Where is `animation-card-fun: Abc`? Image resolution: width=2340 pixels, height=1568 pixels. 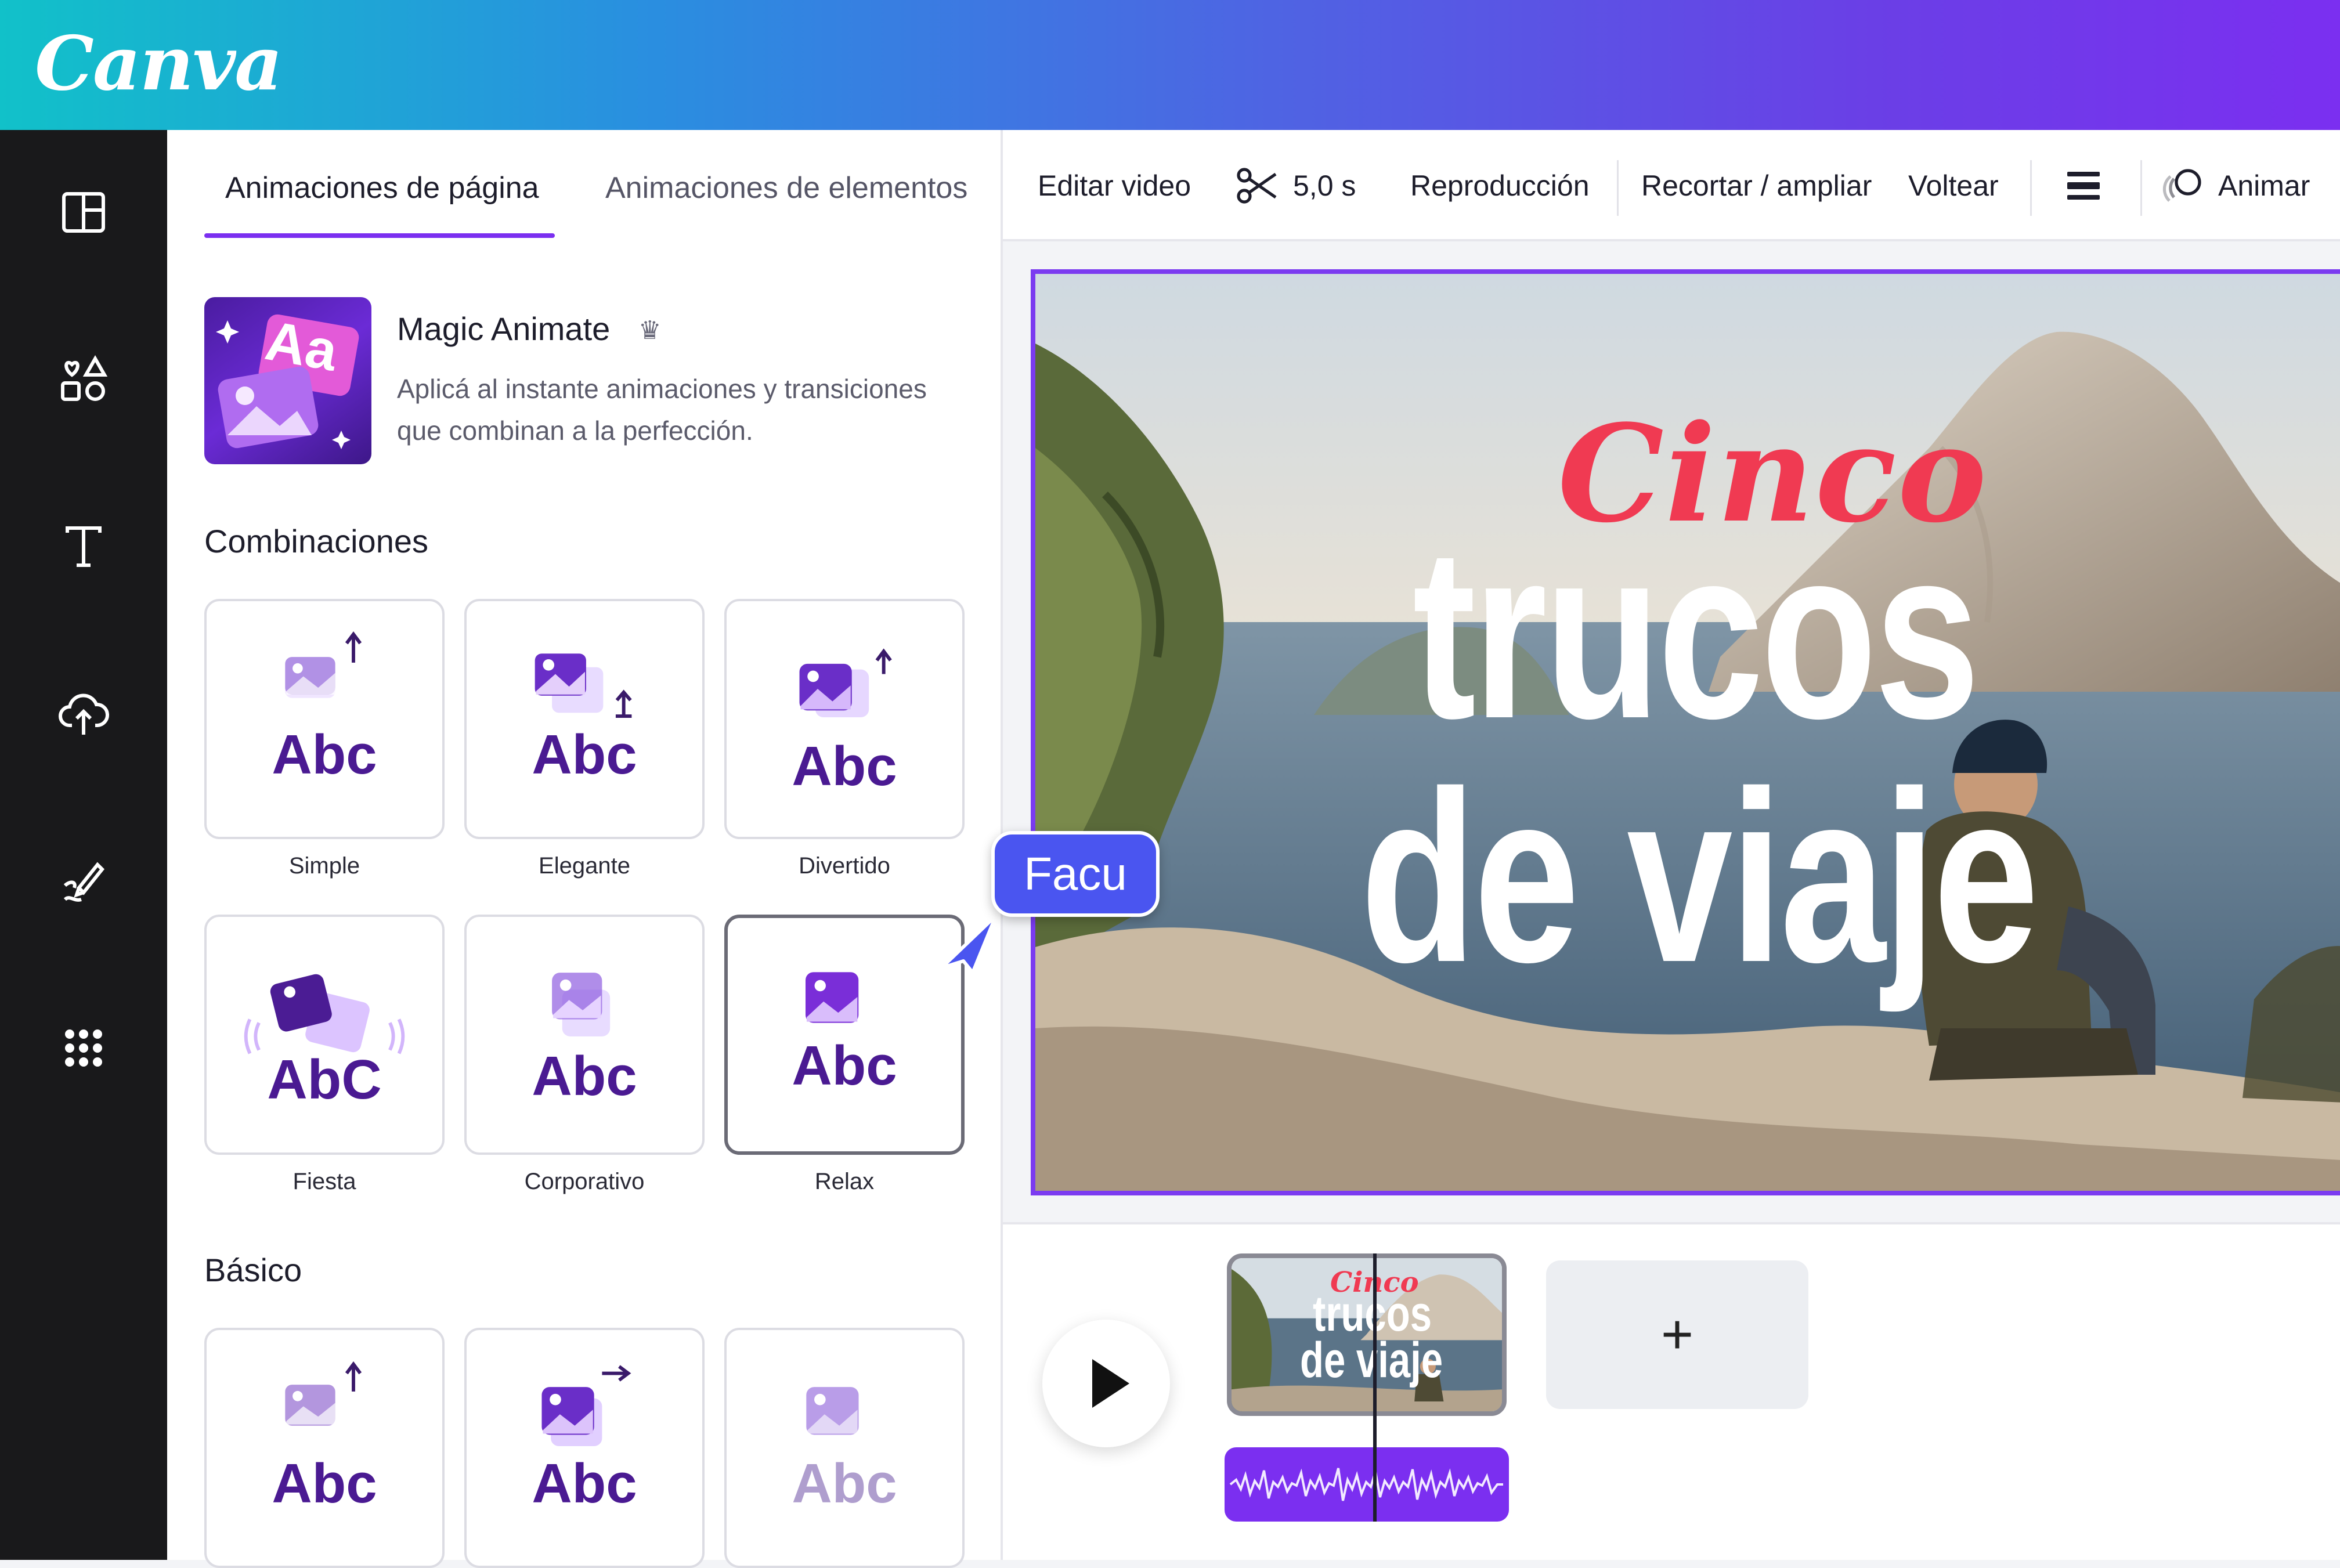
animation-card-fun: Abc is located at coordinates (845, 719).